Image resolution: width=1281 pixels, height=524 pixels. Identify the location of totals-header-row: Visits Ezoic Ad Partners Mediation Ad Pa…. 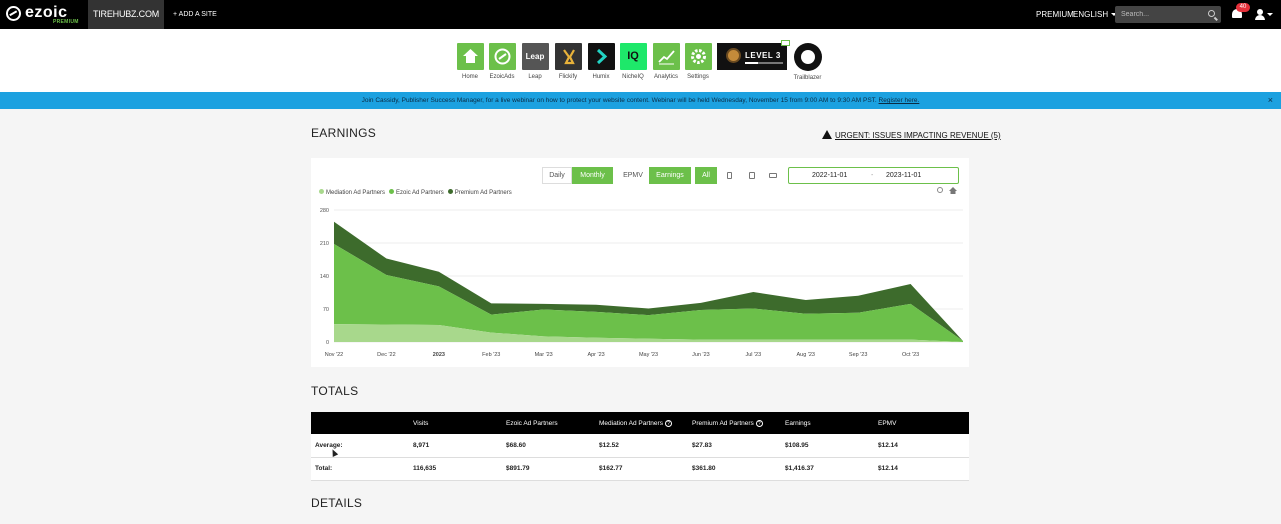
(640, 423).